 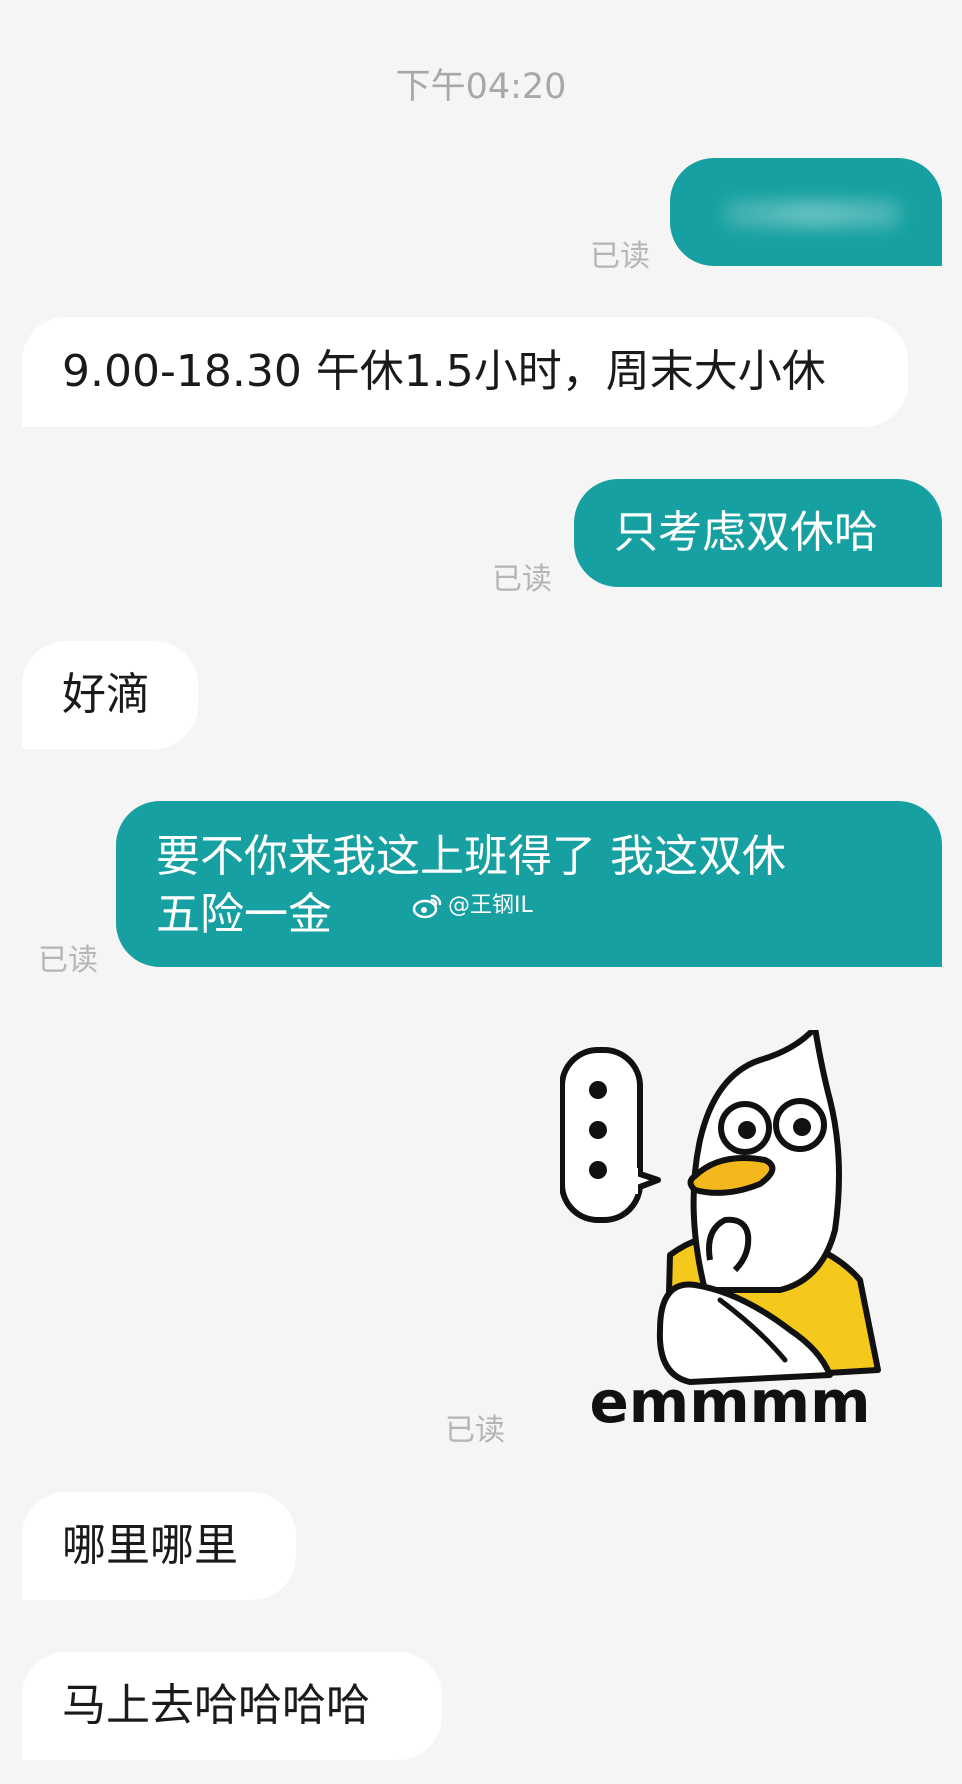 I want to click on message-bubble-outgoing-3: 只考虑双休哈, so click(x=758, y=533).